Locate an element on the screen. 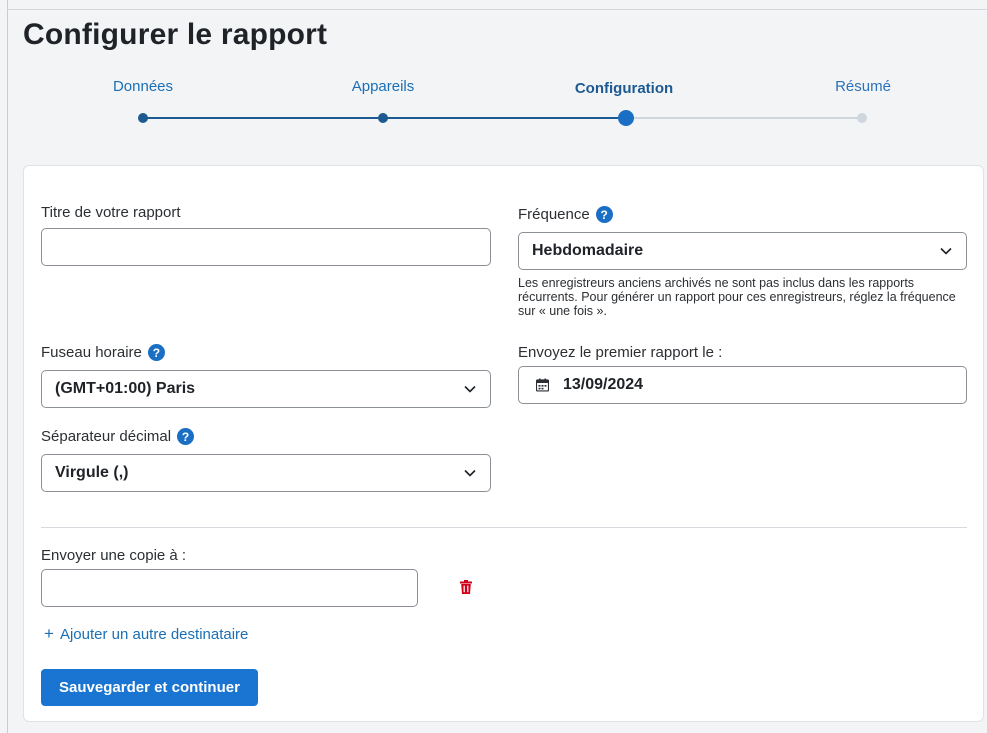 The width and height of the screenshot is (987, 733). step-donnees: Données is located at coordinates (143, 86).